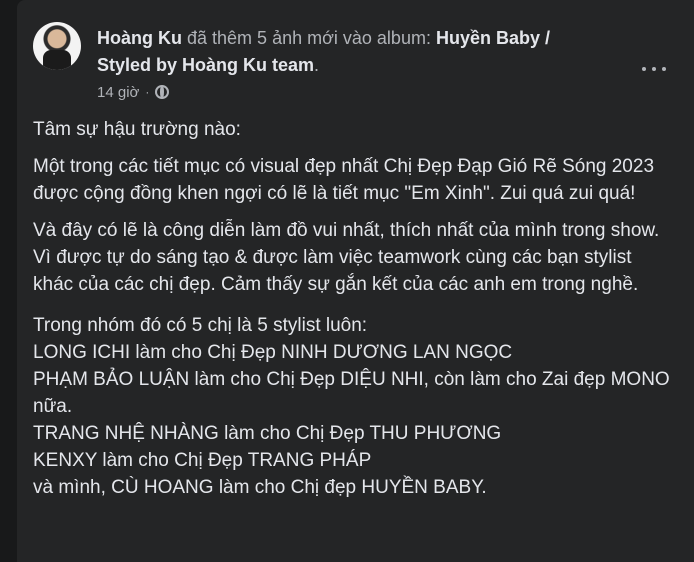 The height and width of the screenshot is (562, 694). What do you see at coordinates (317, 65) in the screenshot?
I see `album-end: .` at bounding box center [317, 65].